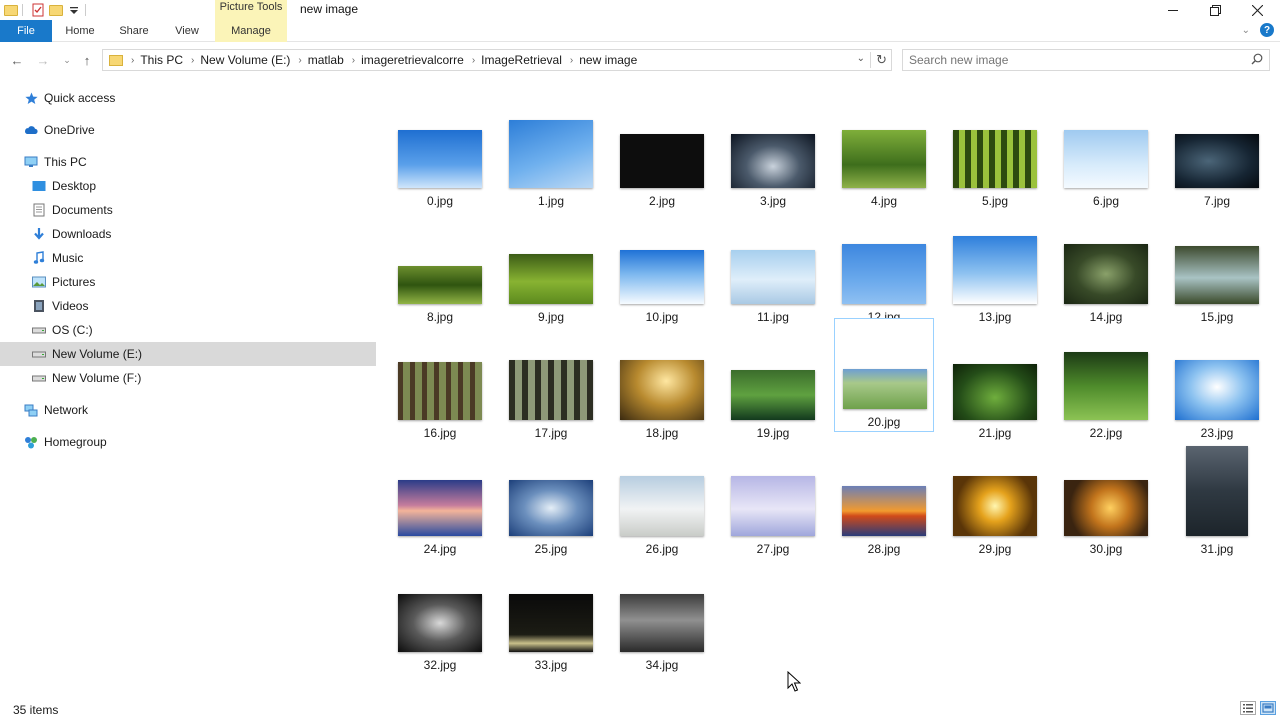 This screenshot has width=1280, height=720. Describe the element at coordinates (884, 503) in the screenshot. I see `file-item: 28.jpg` at that location.